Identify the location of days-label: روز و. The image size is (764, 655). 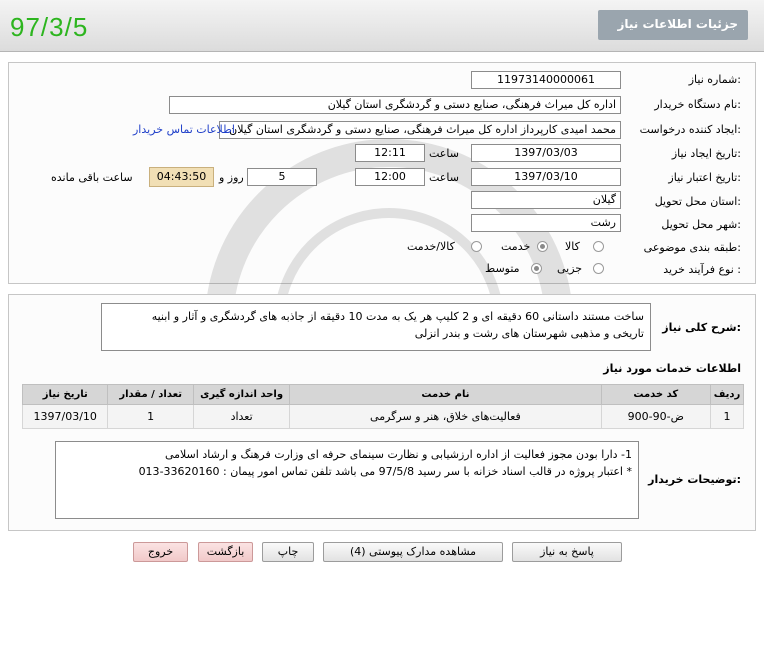
(231, 177).